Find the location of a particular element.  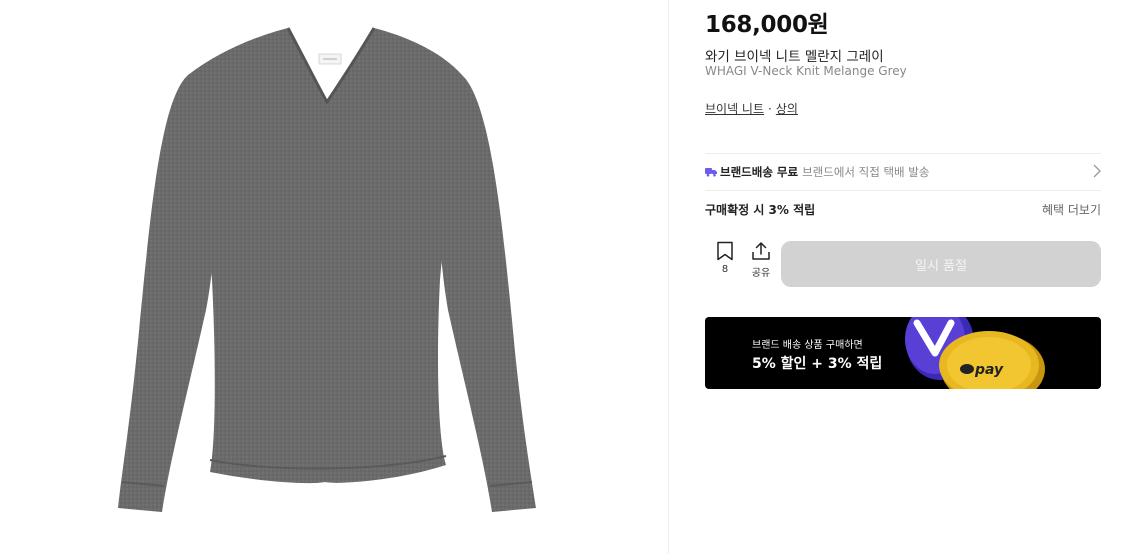

category-link-tops: 상의 is located at coordinates (787, 109).